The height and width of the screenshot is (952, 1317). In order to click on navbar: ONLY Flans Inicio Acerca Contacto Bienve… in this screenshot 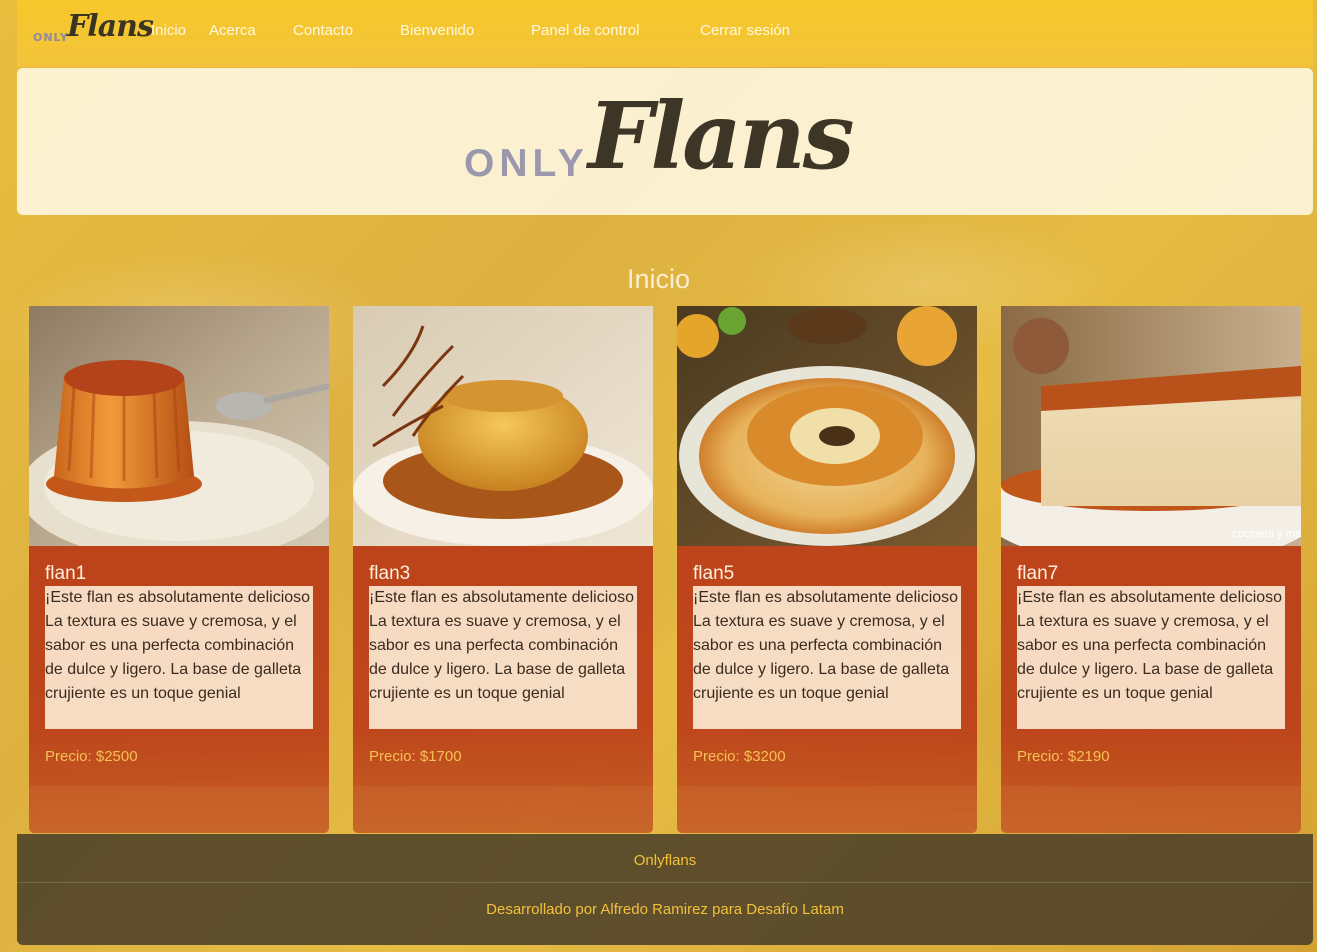, I will do `click(665, 33)`.